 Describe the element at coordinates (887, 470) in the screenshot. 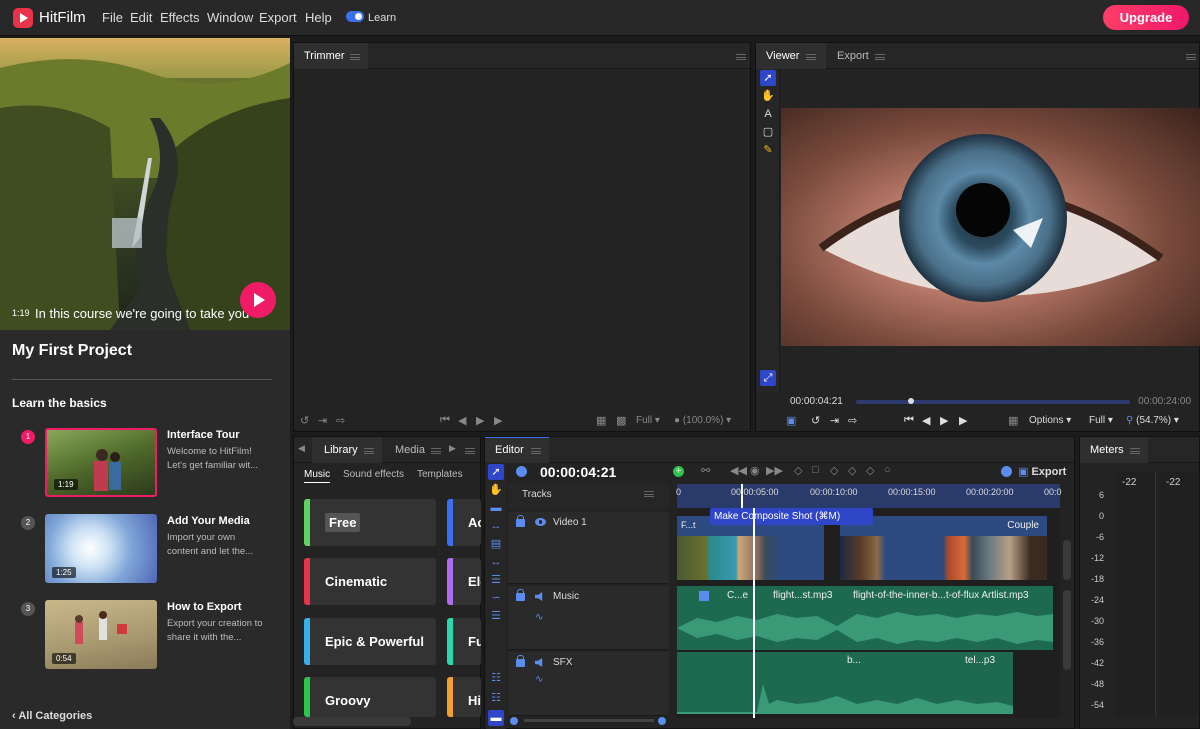

I see `loop-marker-icon: ○` at that location.